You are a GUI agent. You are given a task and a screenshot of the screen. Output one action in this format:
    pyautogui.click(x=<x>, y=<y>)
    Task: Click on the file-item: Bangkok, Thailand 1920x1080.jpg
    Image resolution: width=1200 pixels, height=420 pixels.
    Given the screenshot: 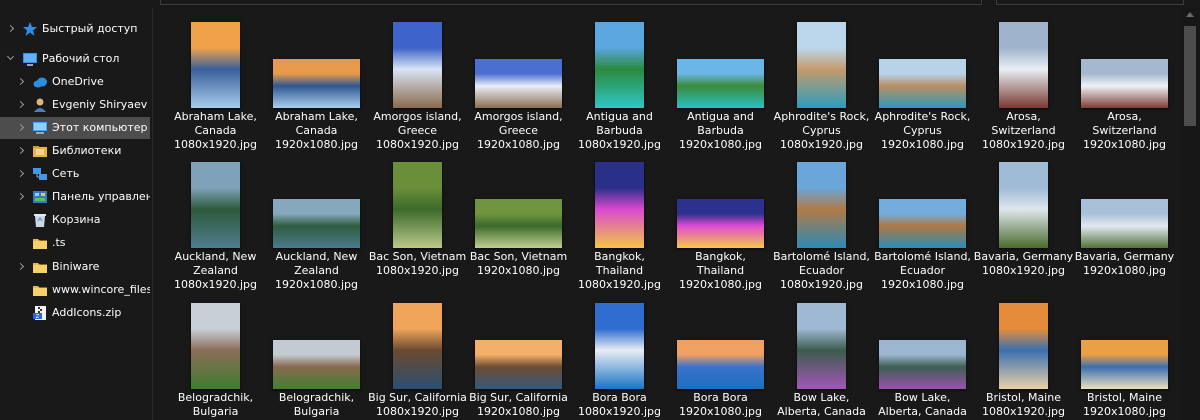 What is the action you would take?
    pyautogui.click(x=720, y=229)
    